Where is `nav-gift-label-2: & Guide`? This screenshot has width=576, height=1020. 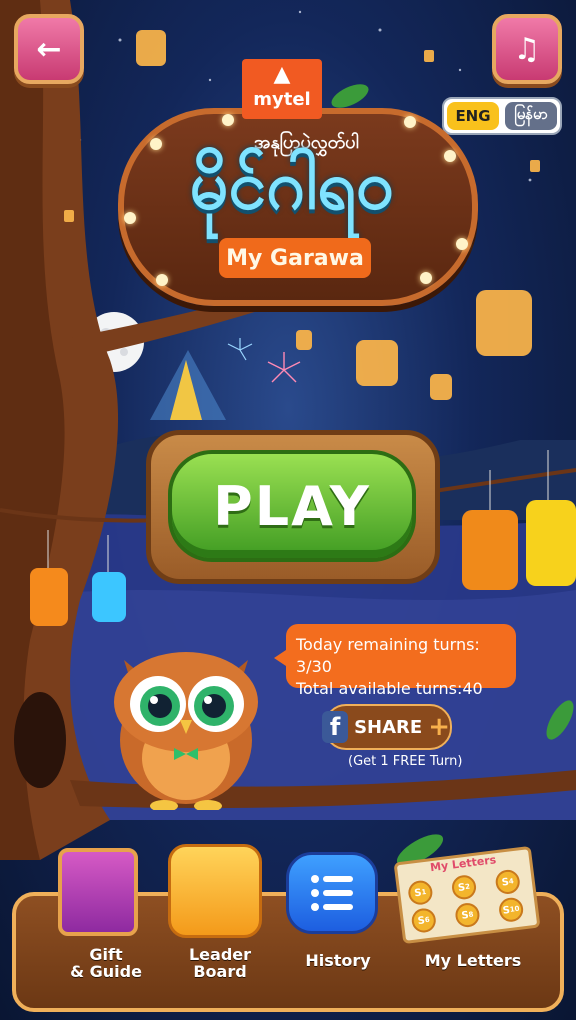
nav-gift-label-2: & Guide is located at coordinates (106, 971).